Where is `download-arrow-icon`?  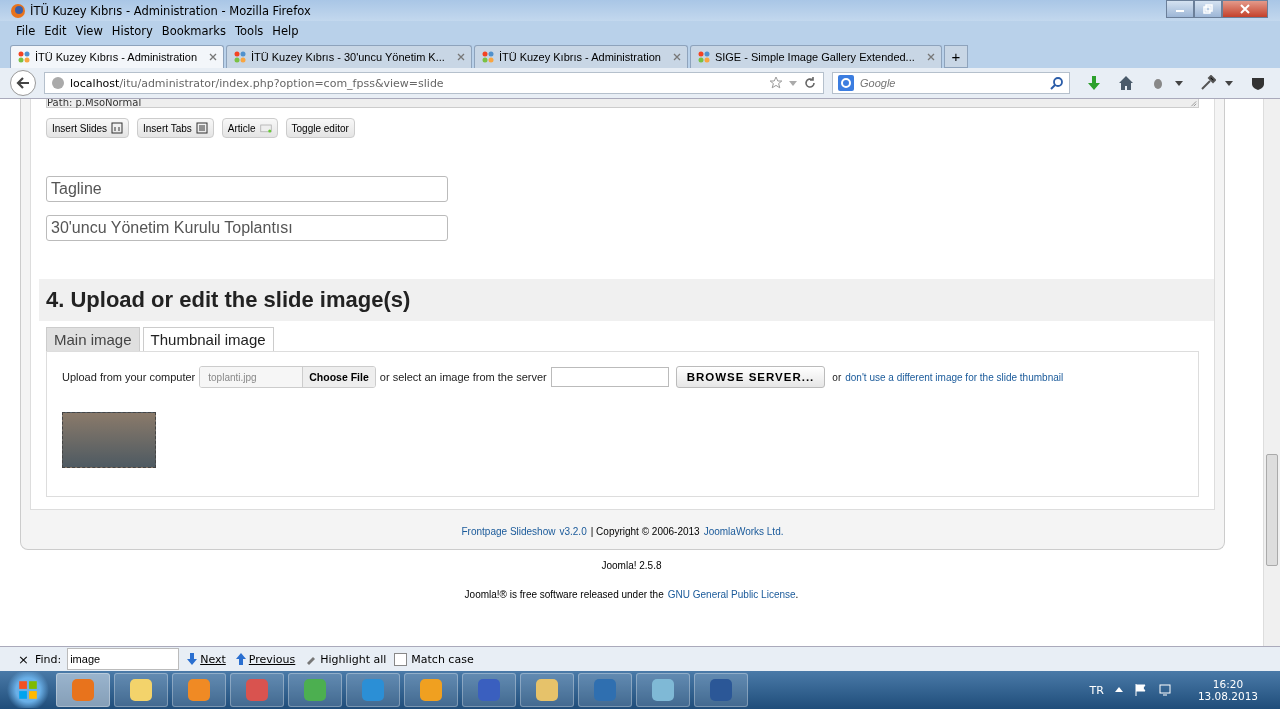 download-arrow-icon is located at coordinates (1094, 83).